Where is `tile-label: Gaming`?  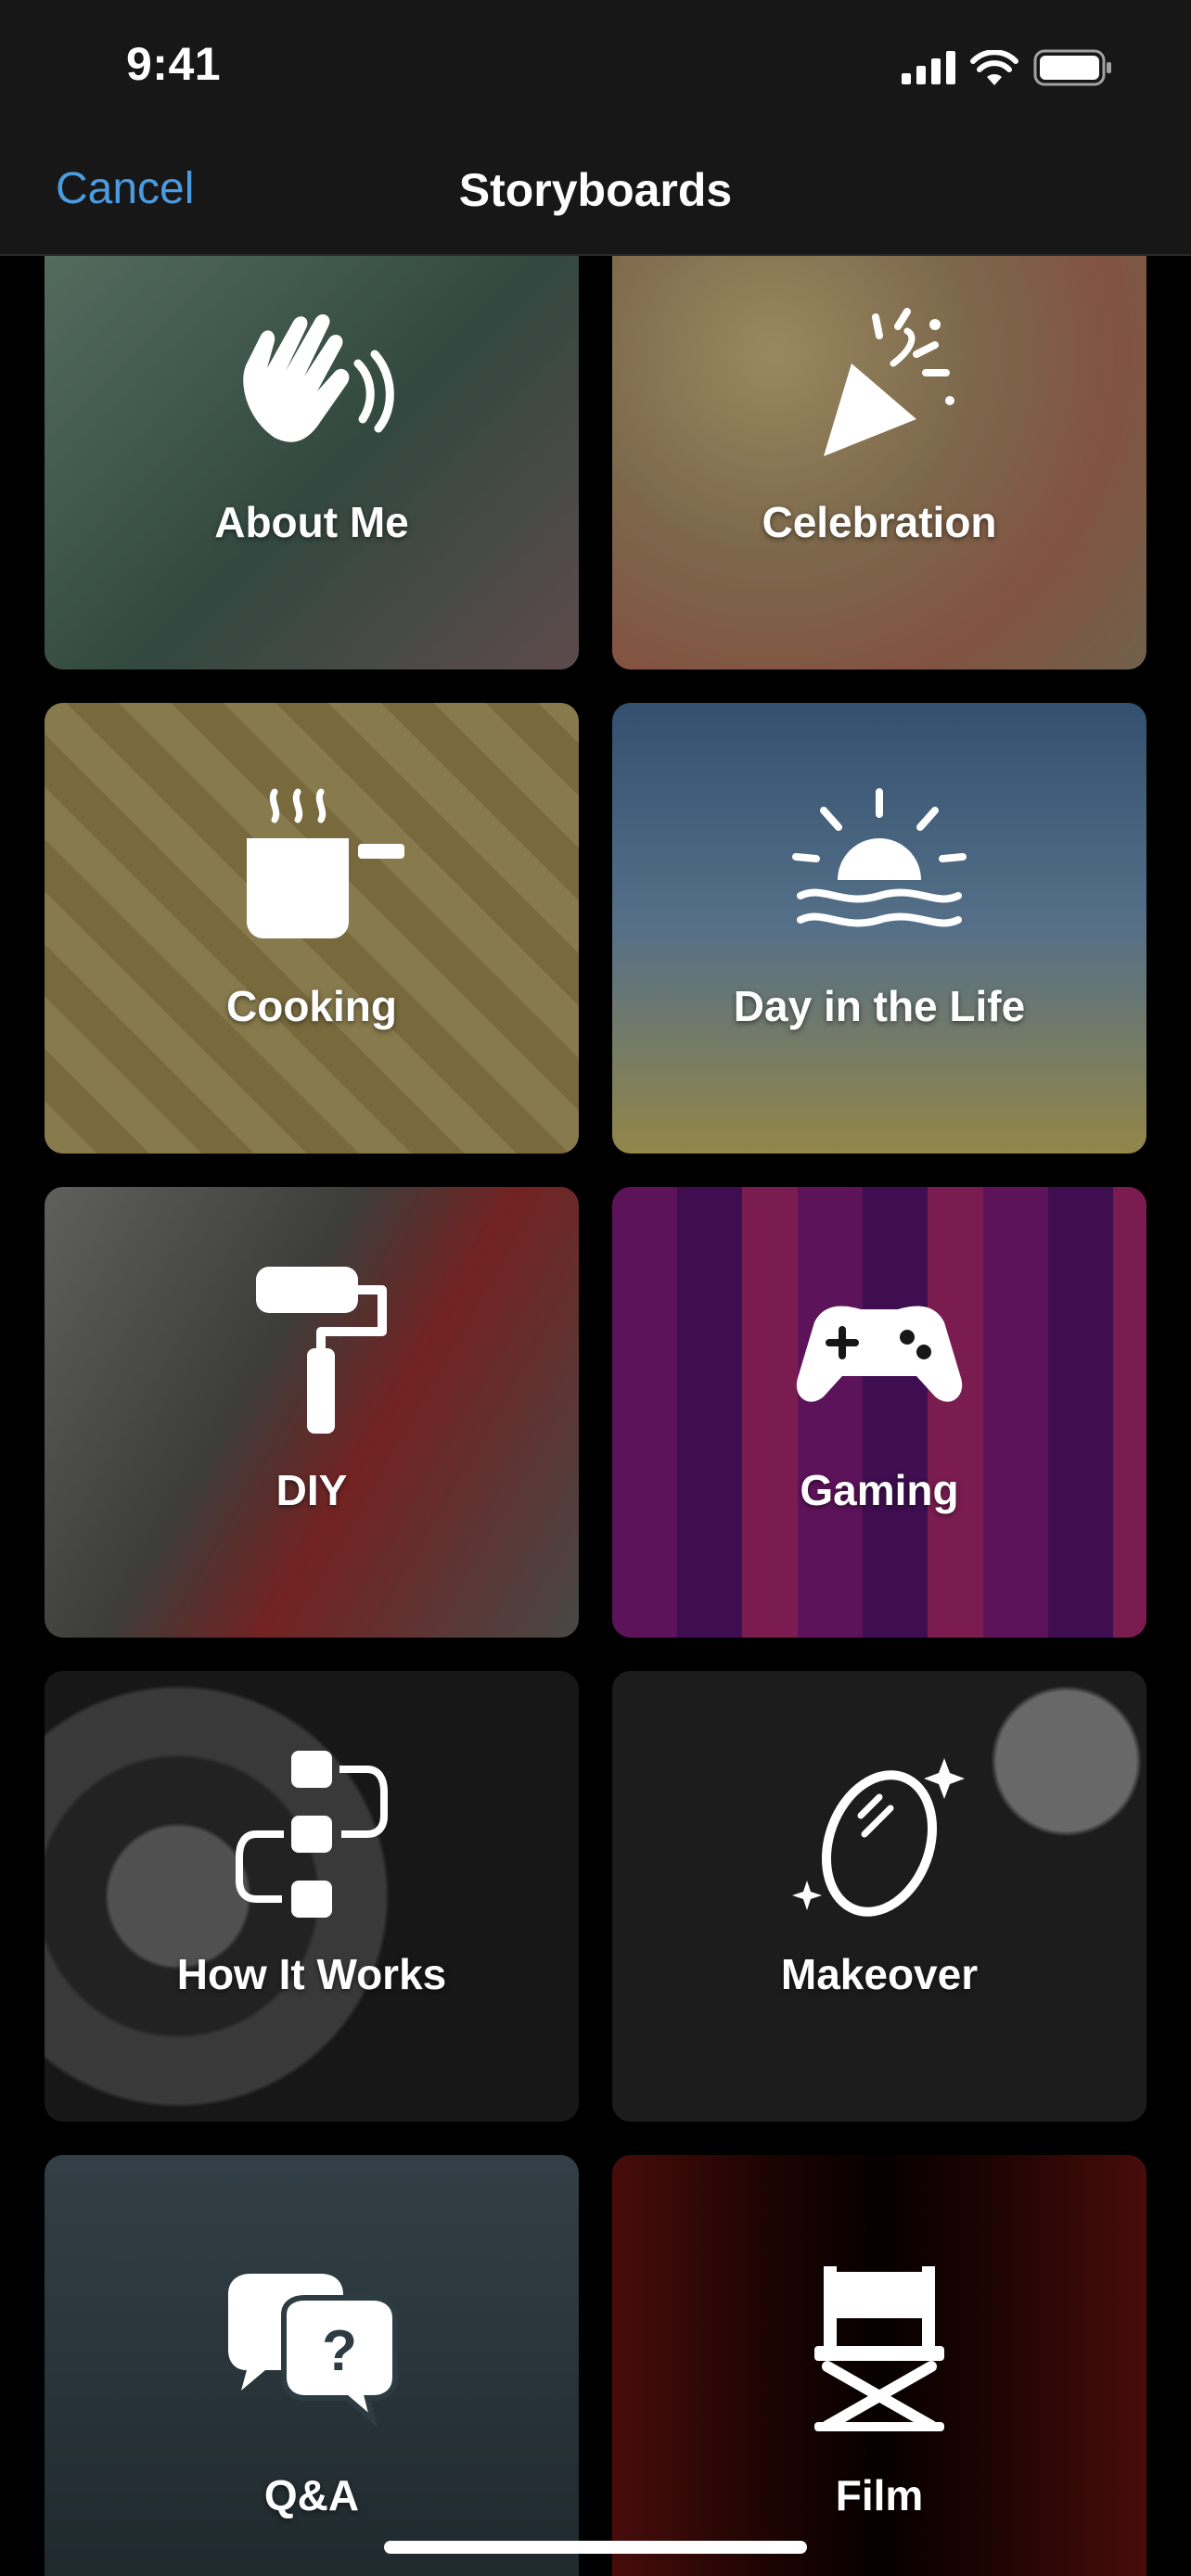 tile-label: Gaming is located at coordinates (879, 1490).